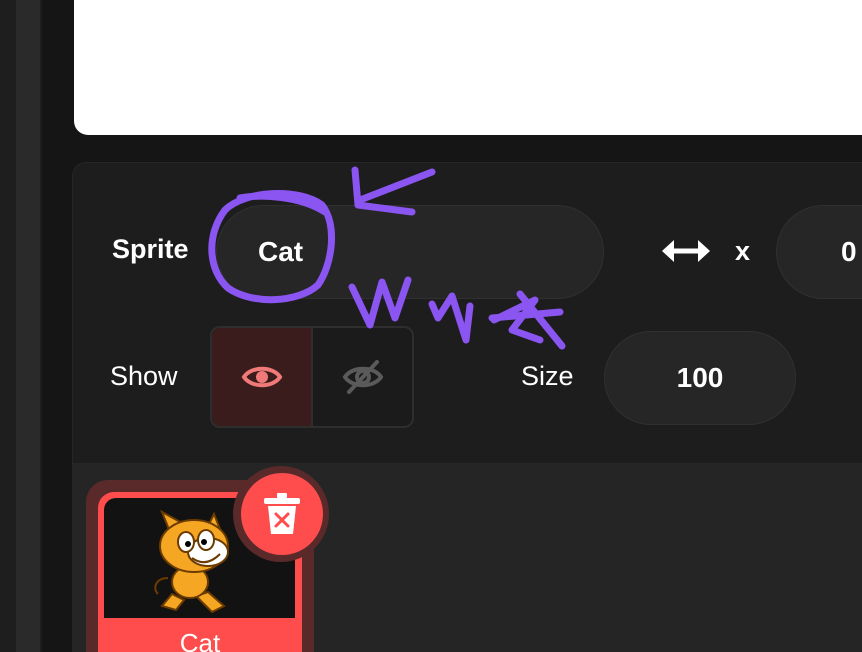 Image resolution: width=862 pixels, height=652 pixels. Describe the element at coordinates (686, 251) in the screenshot. I see `left-right-arrows-icon` at that location.